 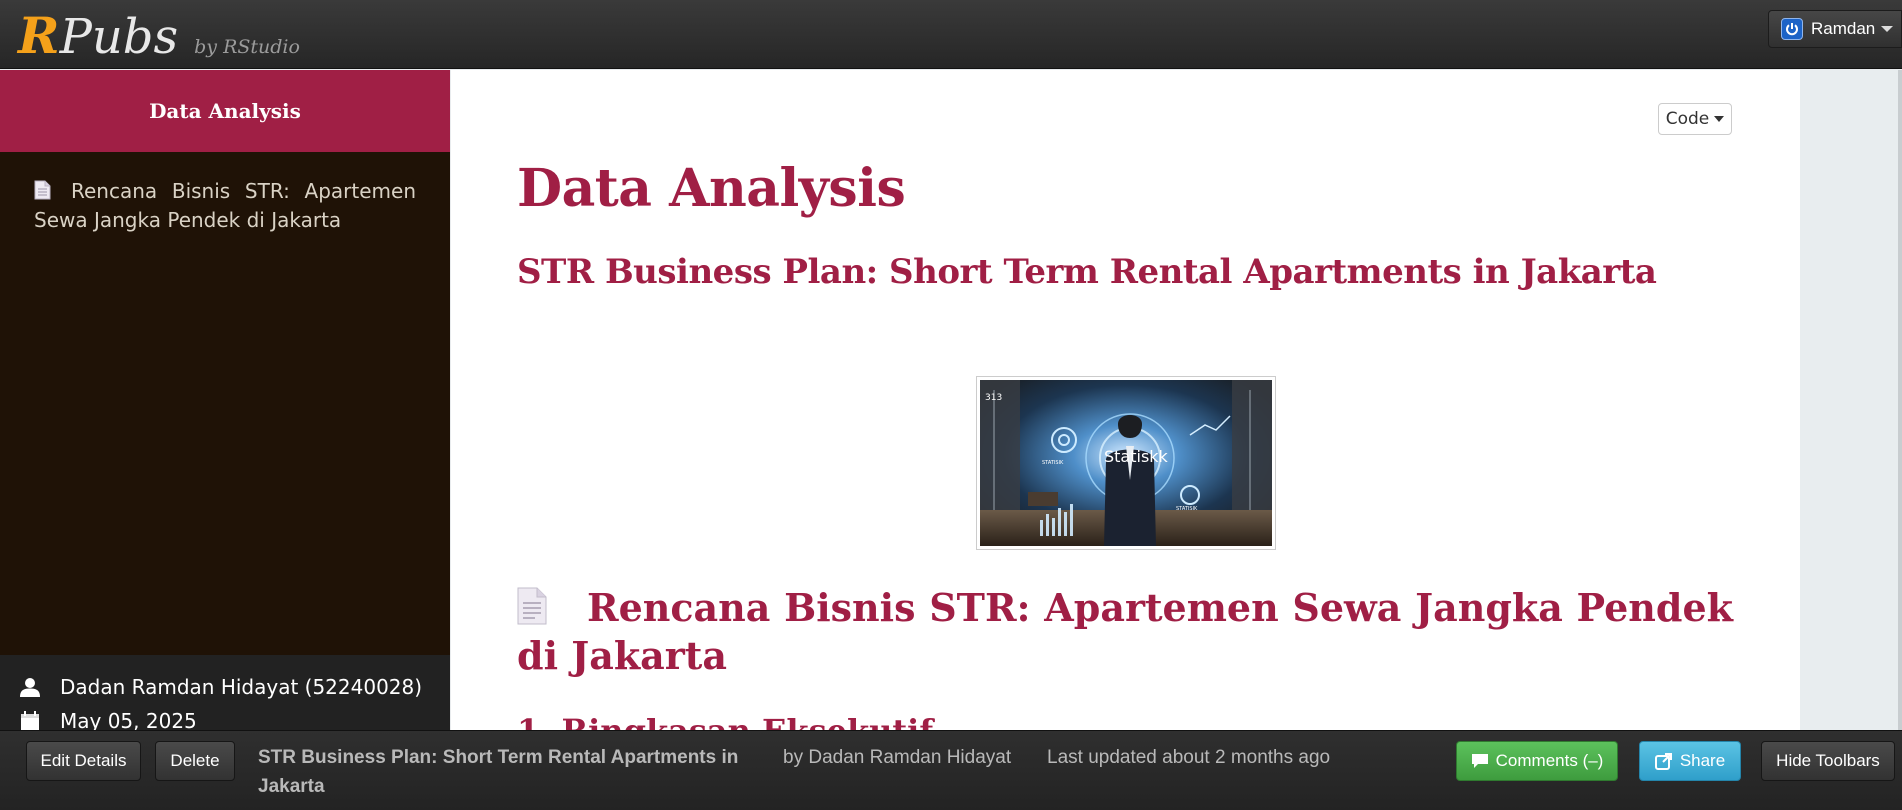 I want to click on code-button-label: Code, so click(x=1687, y=119).